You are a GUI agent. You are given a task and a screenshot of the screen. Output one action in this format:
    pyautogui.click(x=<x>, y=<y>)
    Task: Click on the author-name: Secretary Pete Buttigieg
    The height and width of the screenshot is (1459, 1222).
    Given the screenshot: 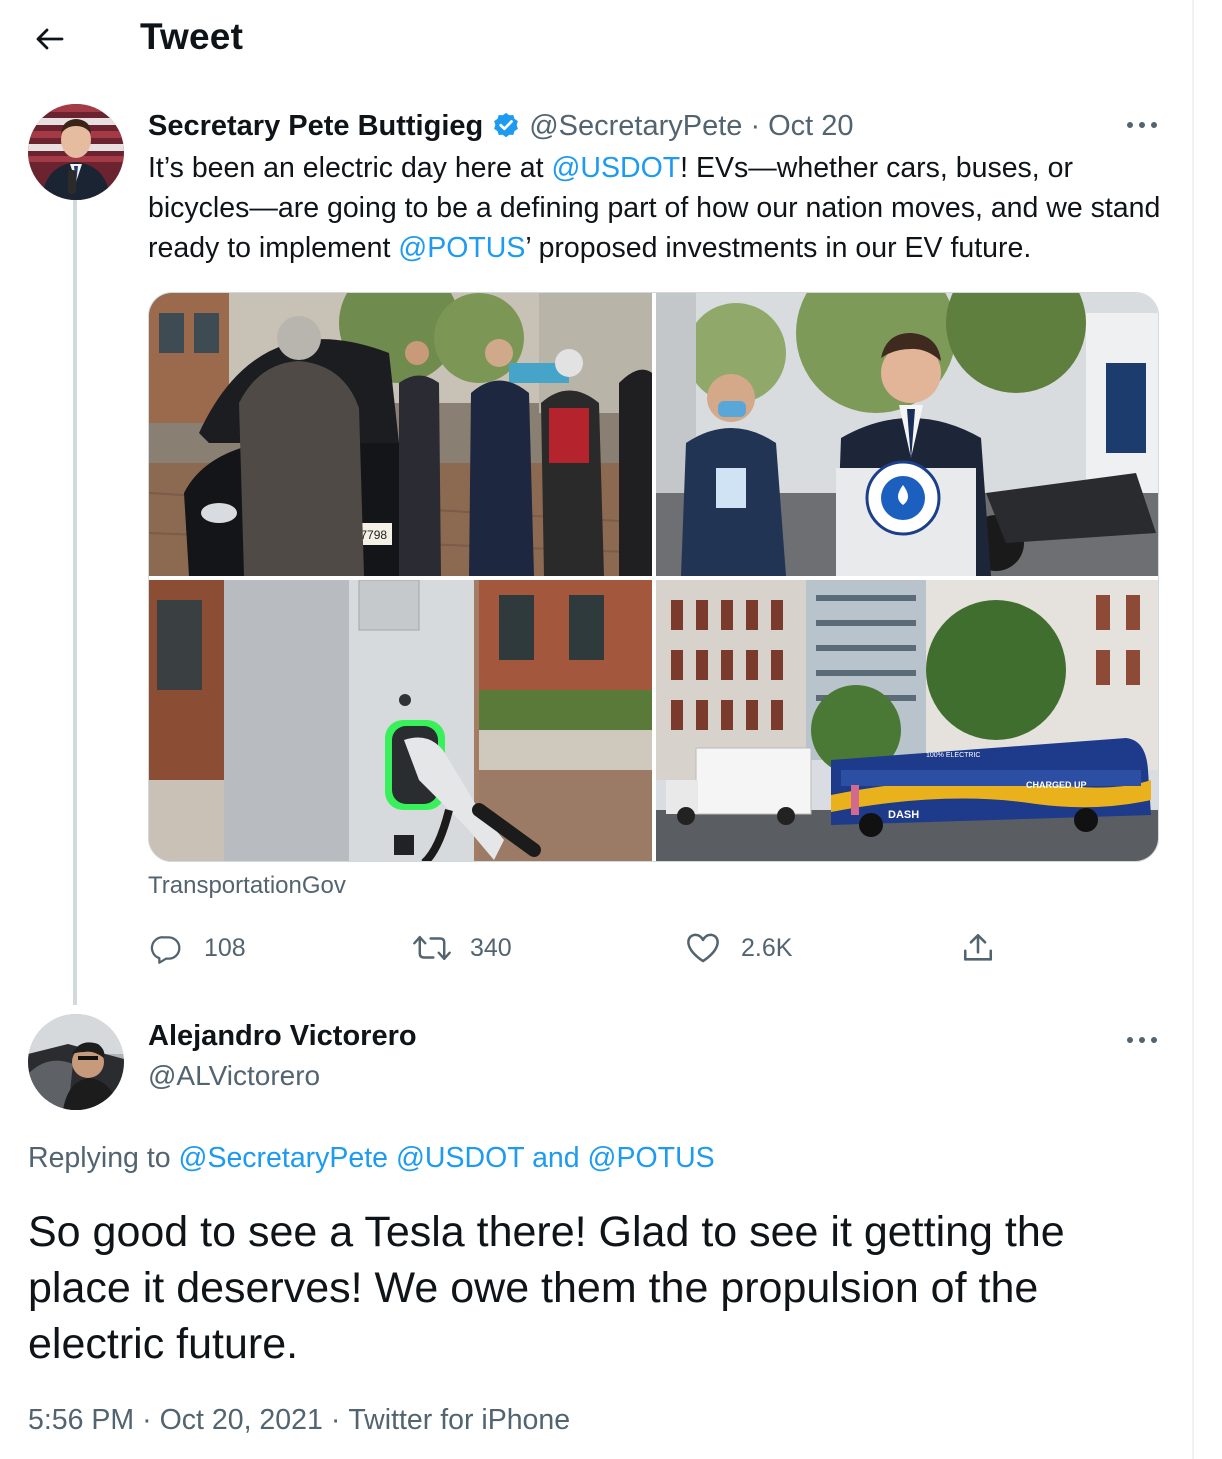 What is the action you would take?
    pyautogui.click(x=315, y=126)
    